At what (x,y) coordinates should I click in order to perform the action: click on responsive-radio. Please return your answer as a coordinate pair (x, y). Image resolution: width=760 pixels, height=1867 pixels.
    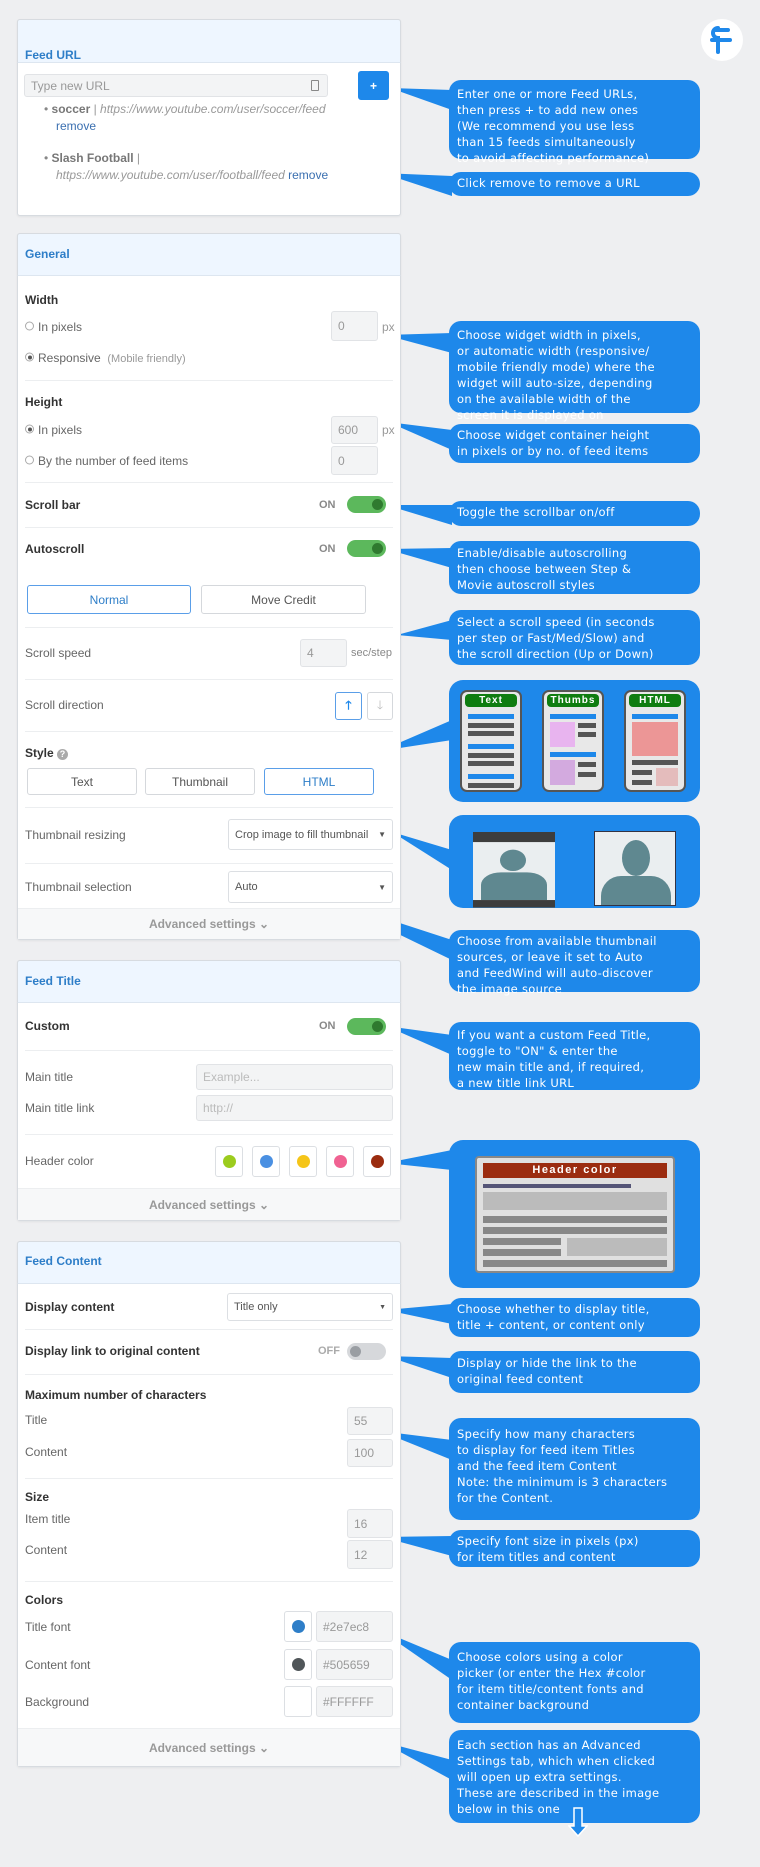
    Looking at the image, I should click on (29, 357).